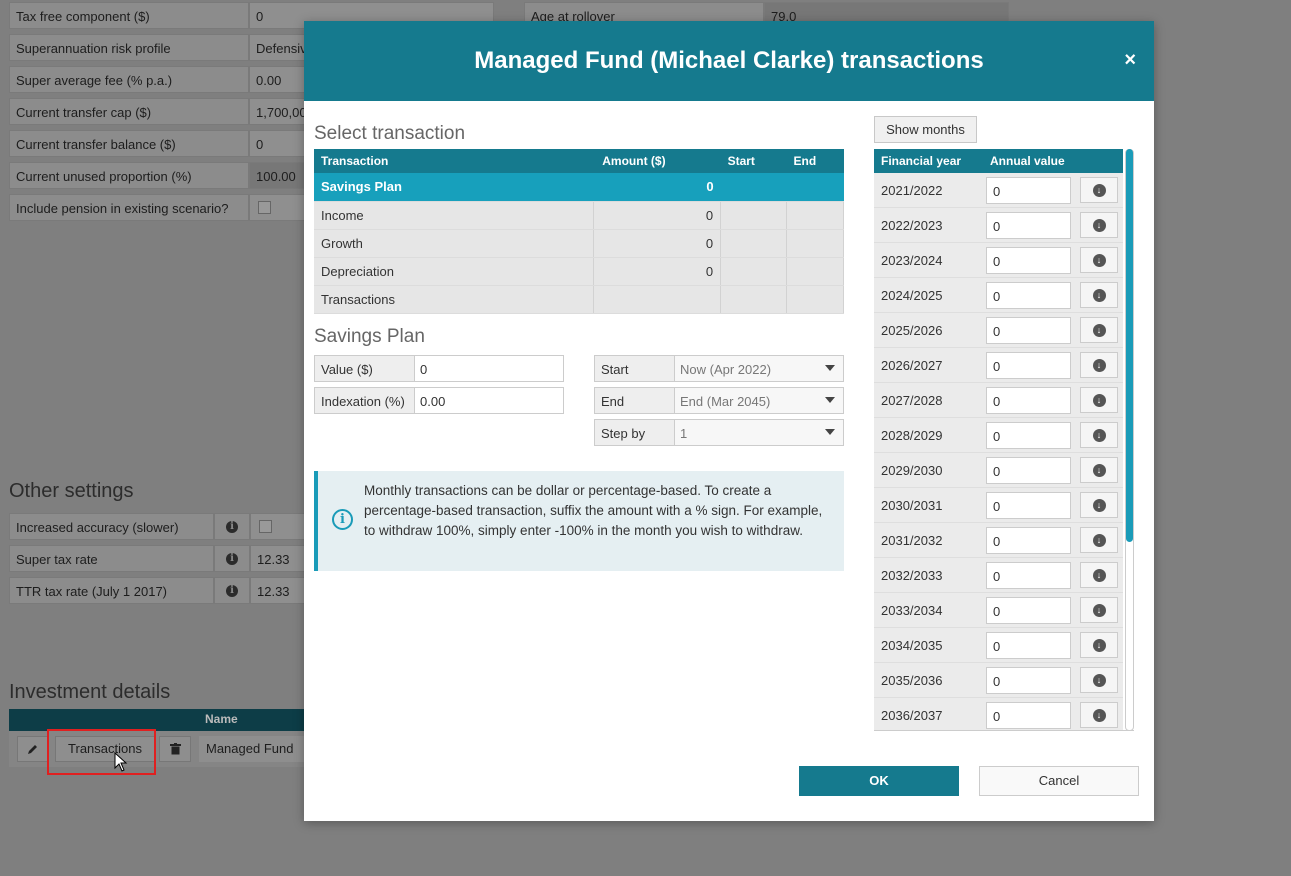 The width and height of the screenshot is (1291, 876). I want to click on include-pension-checkbox, so click(264, 207).